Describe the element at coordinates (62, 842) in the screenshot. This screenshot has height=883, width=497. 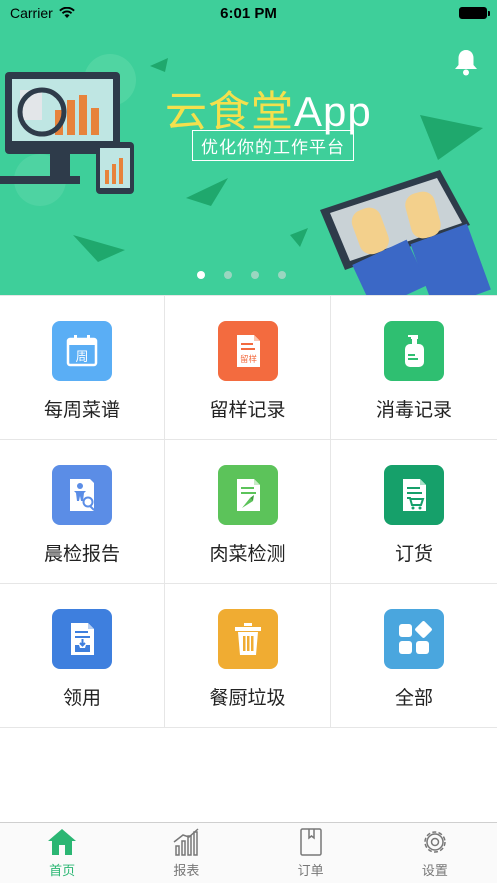
I see `home-icon` at that location.